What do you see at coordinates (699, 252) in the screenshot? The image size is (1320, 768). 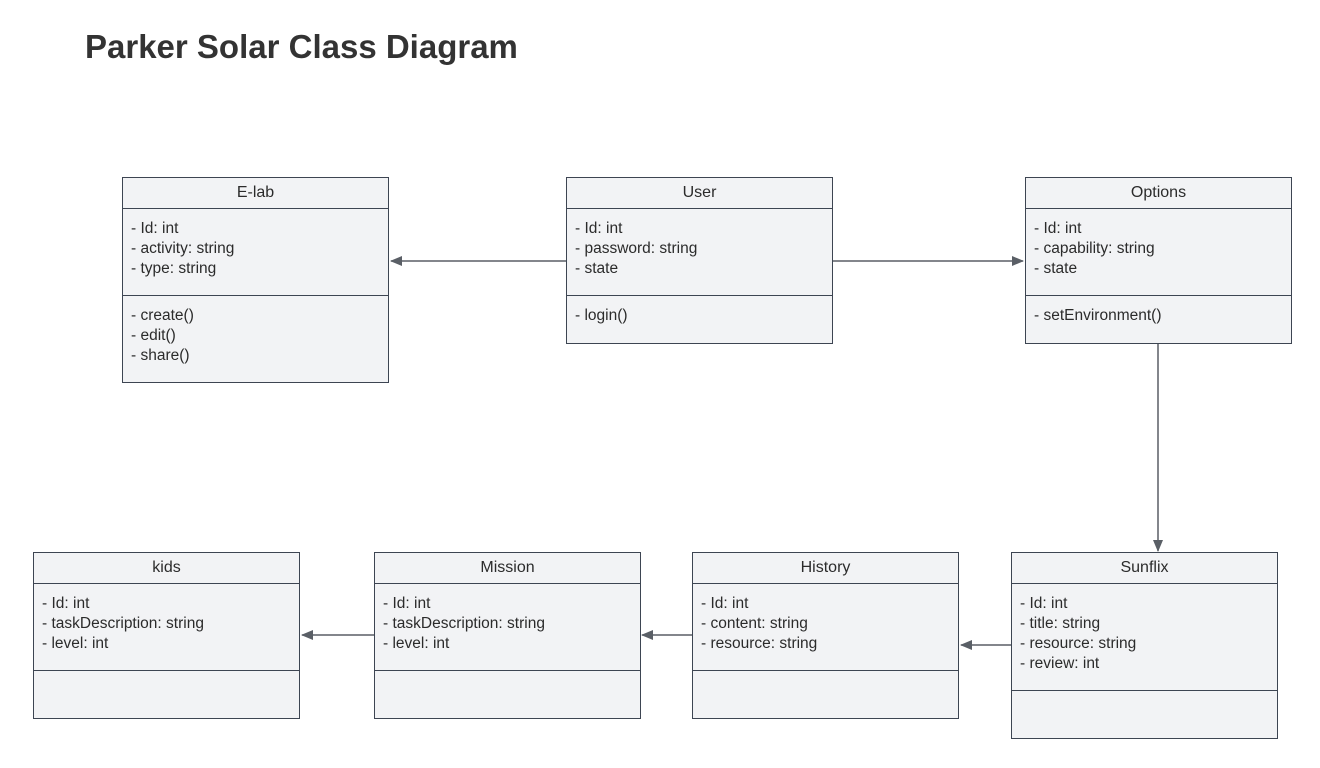 I see `attributes-compartment: - Id: int - password: string - state` at bounding box center [699, 252].